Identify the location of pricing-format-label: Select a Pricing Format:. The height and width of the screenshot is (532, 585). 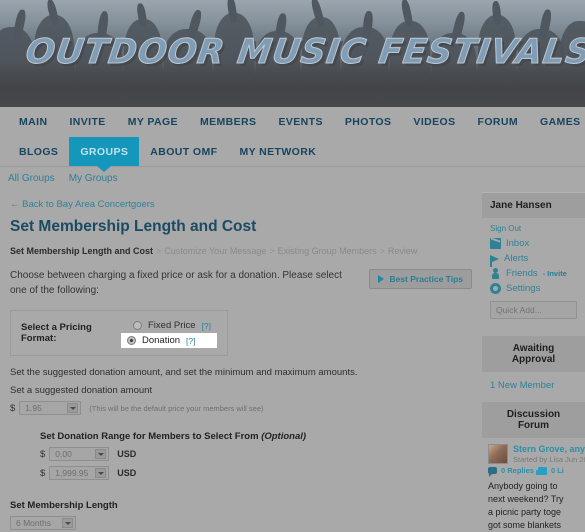
(56, 333).